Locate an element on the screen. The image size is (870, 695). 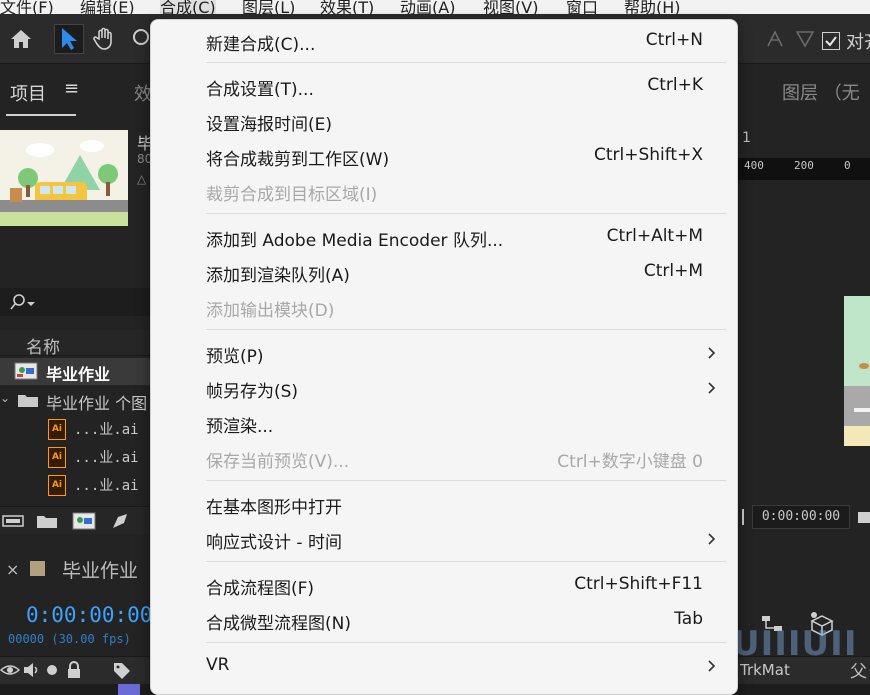
project-panel-tabs: 项目 ≡ 效 is located at coordinates (76, 92).